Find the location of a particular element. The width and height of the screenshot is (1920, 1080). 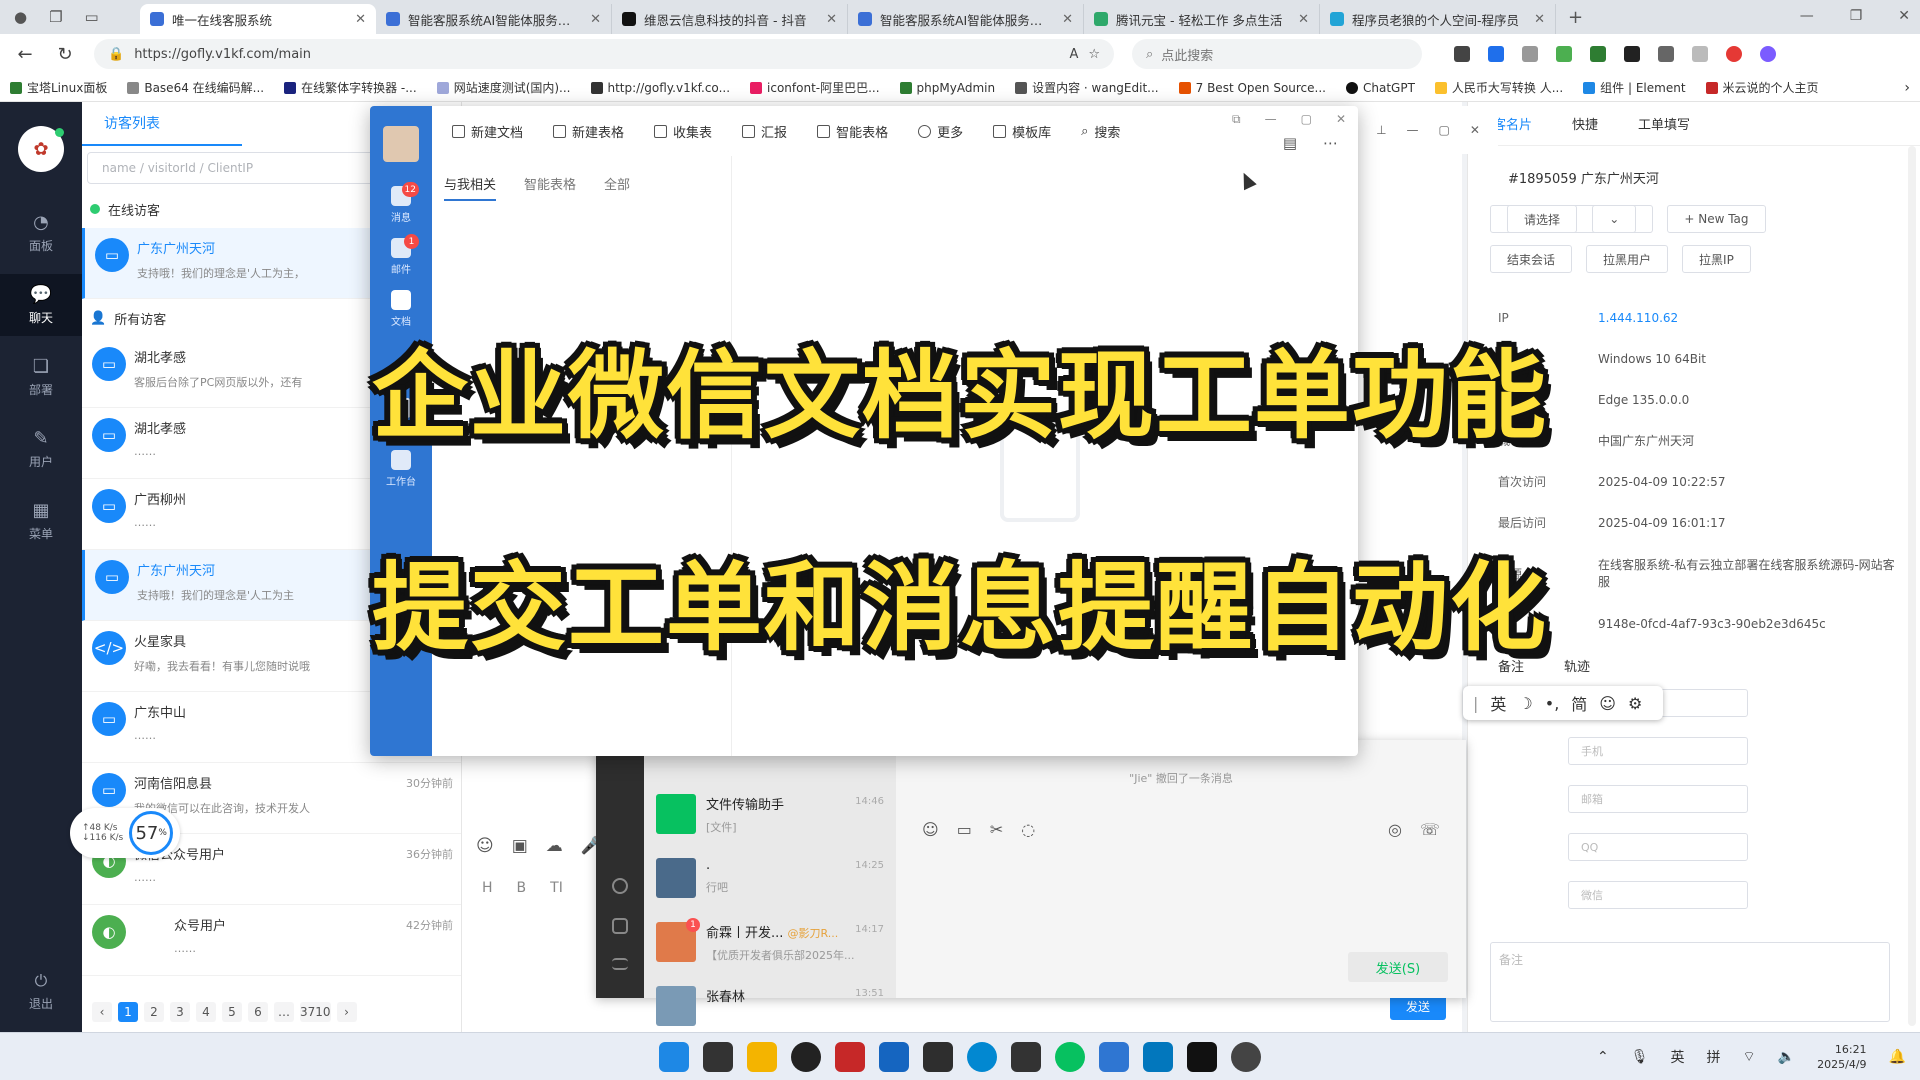

collections-icon: ❐ is located at coordinates (55, 17).